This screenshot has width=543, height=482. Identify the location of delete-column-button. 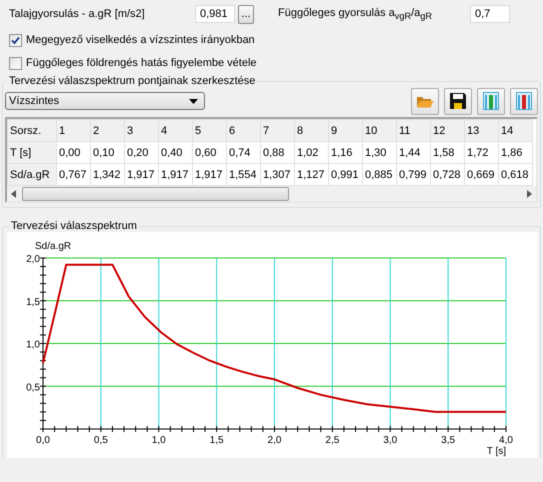
(524, 101).